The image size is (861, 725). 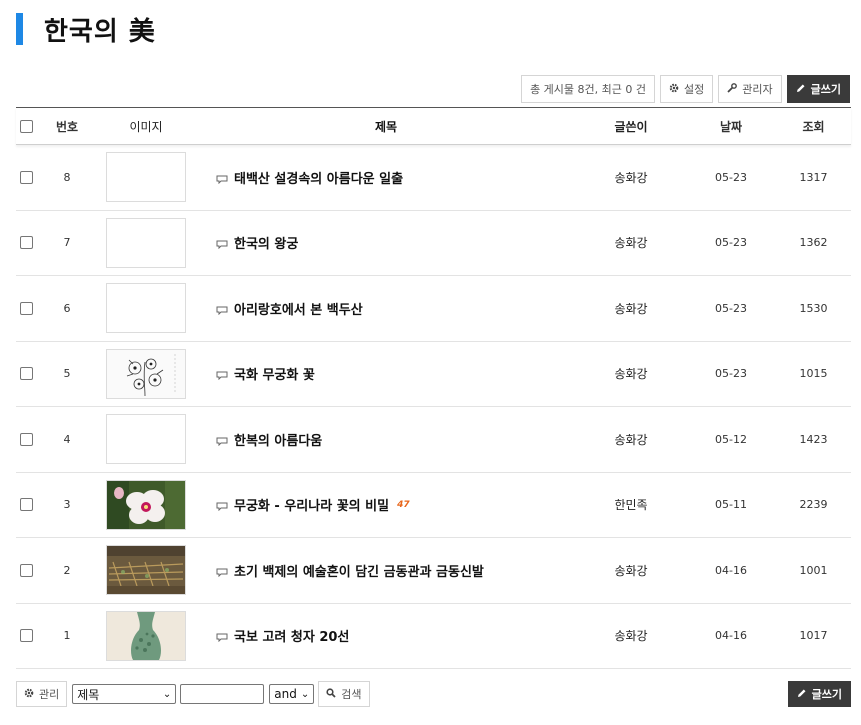 What do you see at coordinates (298, 308) in the screenshot?
I see `post-subject-link: 아리랑호에서 본 백두산` at bounding box center [298, 308].